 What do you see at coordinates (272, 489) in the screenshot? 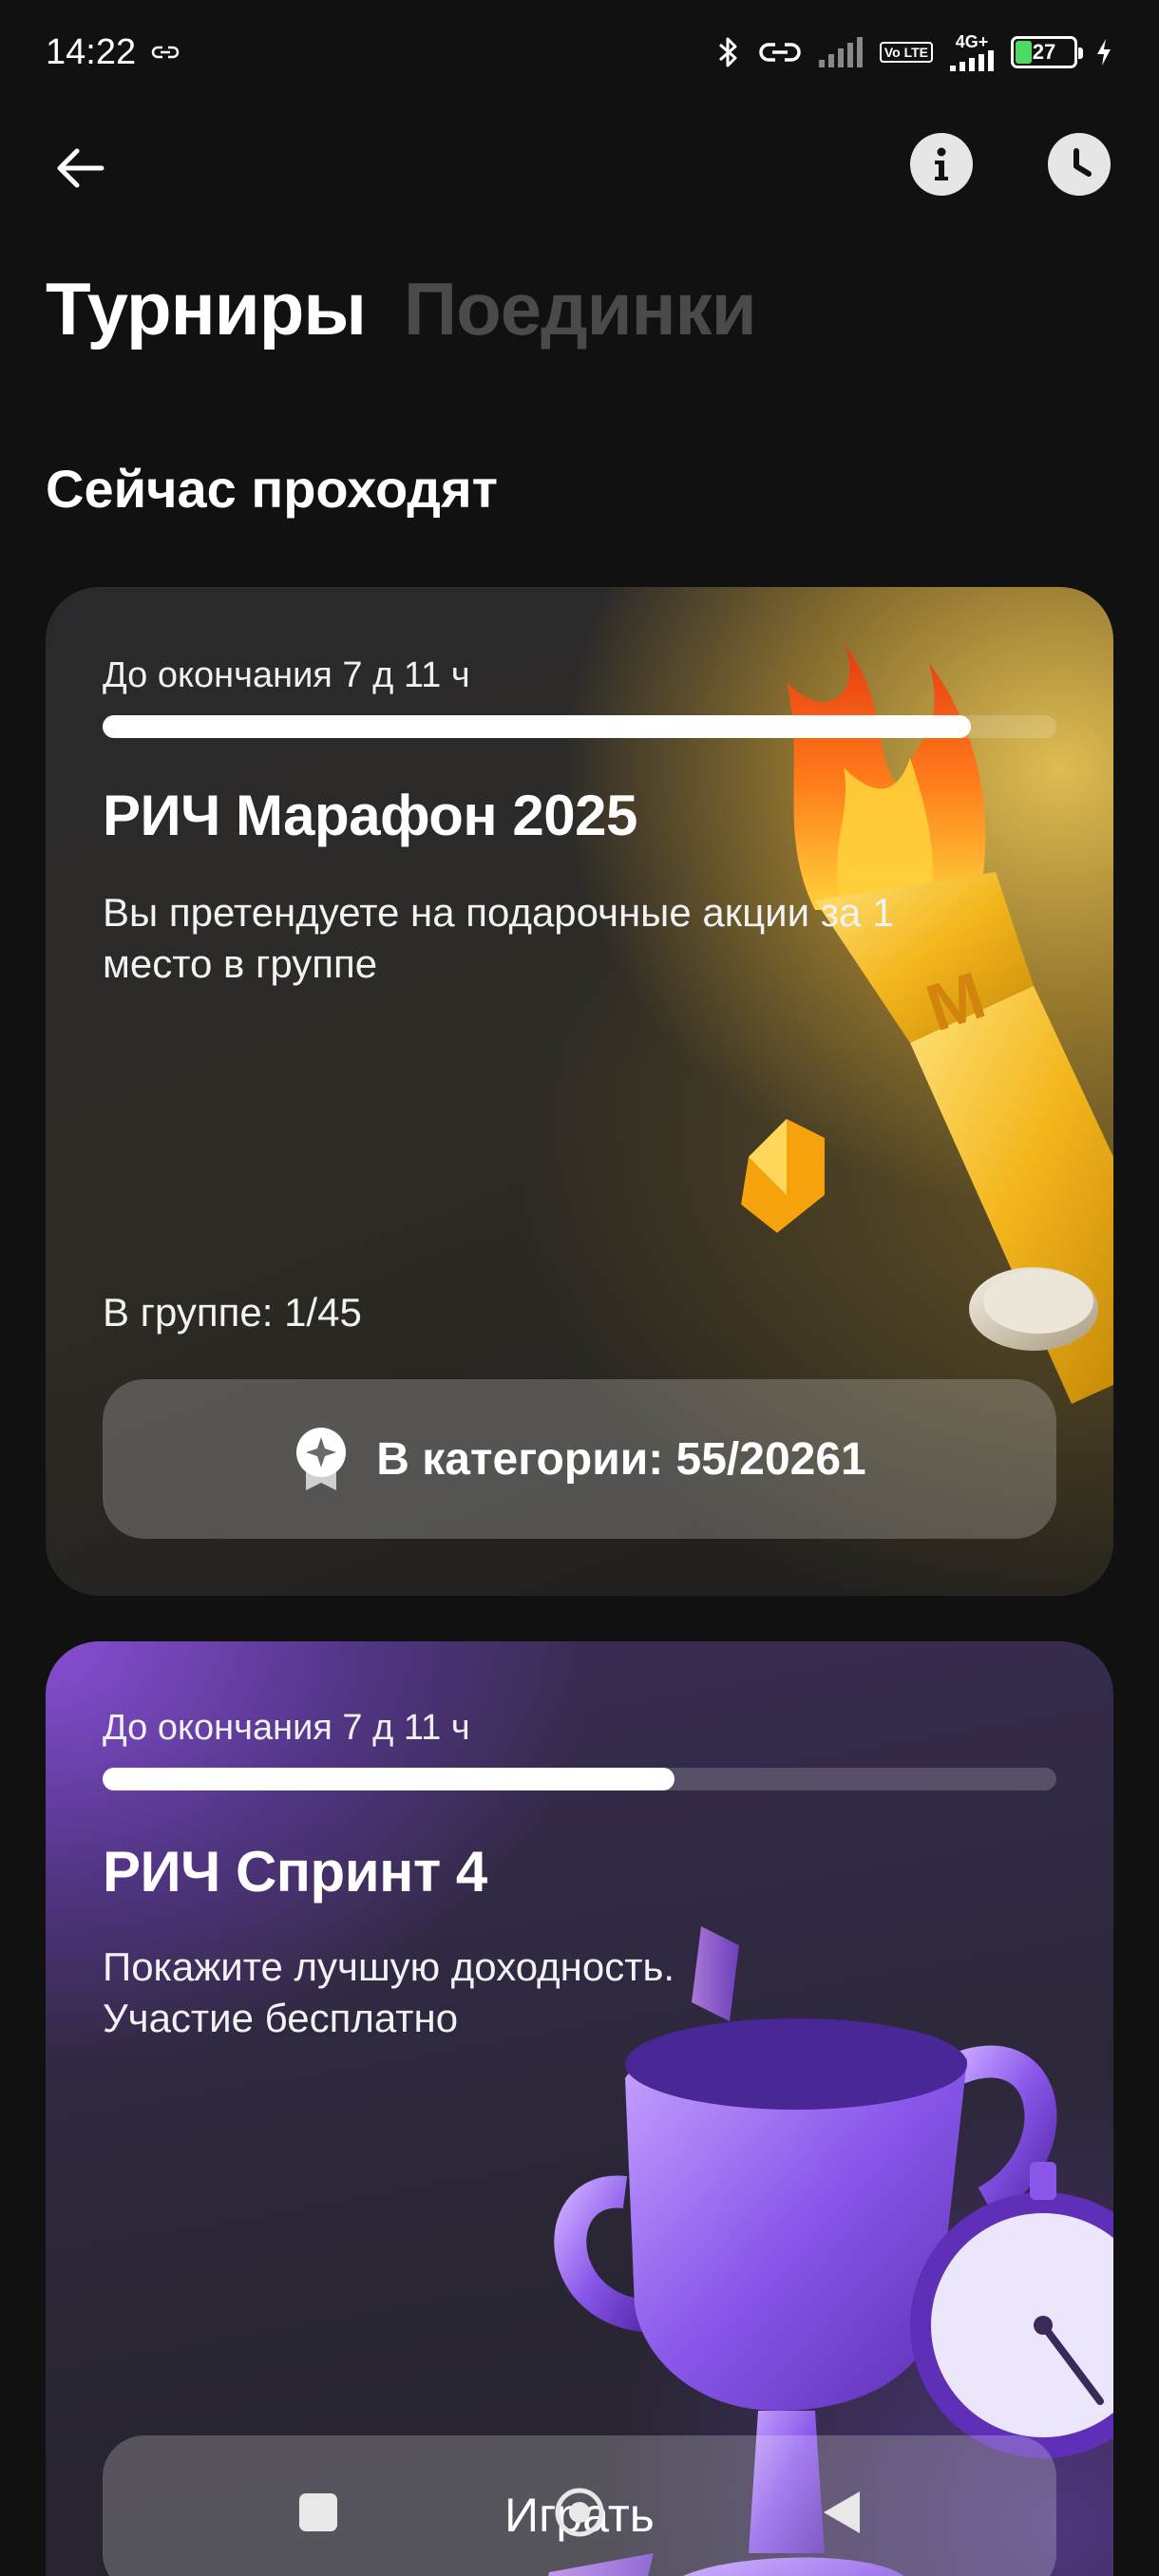
I see `section-title: Сейчас проходят` at bounding box center [272, 489].